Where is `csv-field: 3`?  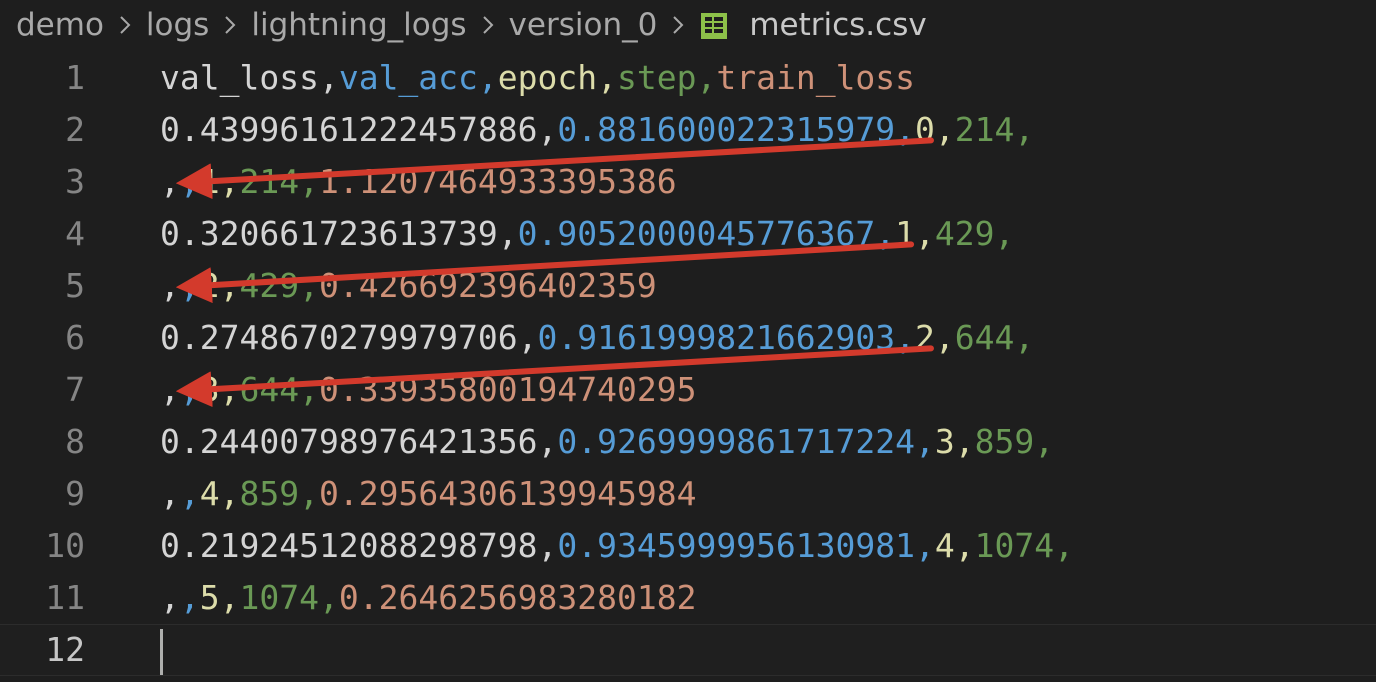 csv-field: 3 is located at coordinates (944, 441).